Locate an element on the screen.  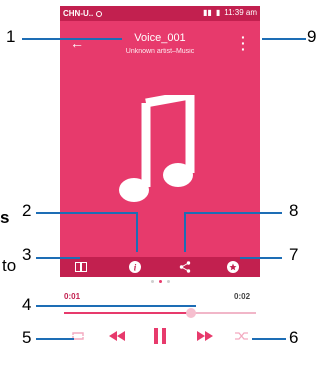
callout-number-7: 7 is located at coordinates (294, 254).